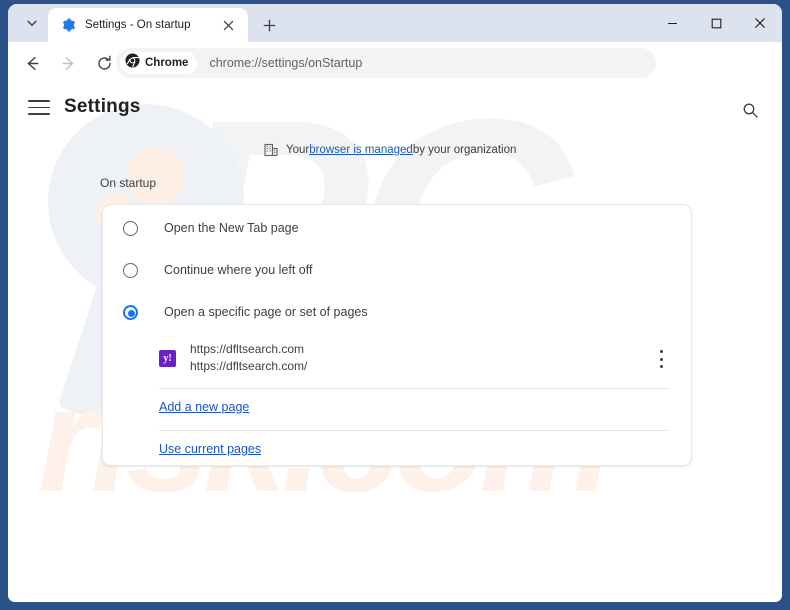  What do you see at coordinates (132, 63) in the screenshot?
I see `chrome-logo-icon` at bounding box center [132, 63].